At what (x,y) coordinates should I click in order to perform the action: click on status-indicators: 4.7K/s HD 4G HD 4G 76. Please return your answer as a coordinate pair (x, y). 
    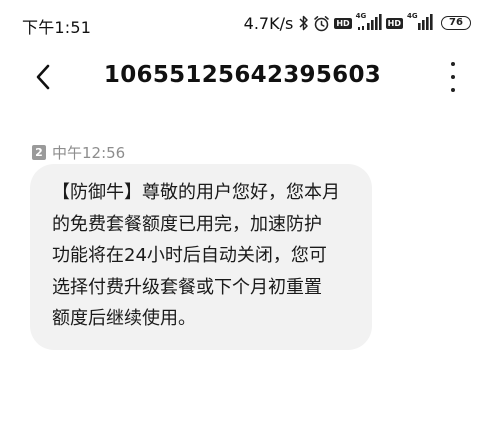
    Looking at the image, I should click on (357, 23).